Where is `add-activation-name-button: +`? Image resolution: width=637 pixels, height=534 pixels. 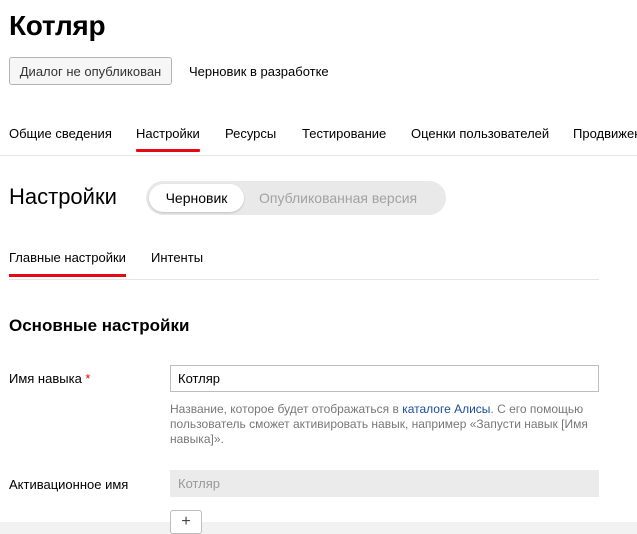 add-activation-name-button: + is located at coordinates (186, 522).